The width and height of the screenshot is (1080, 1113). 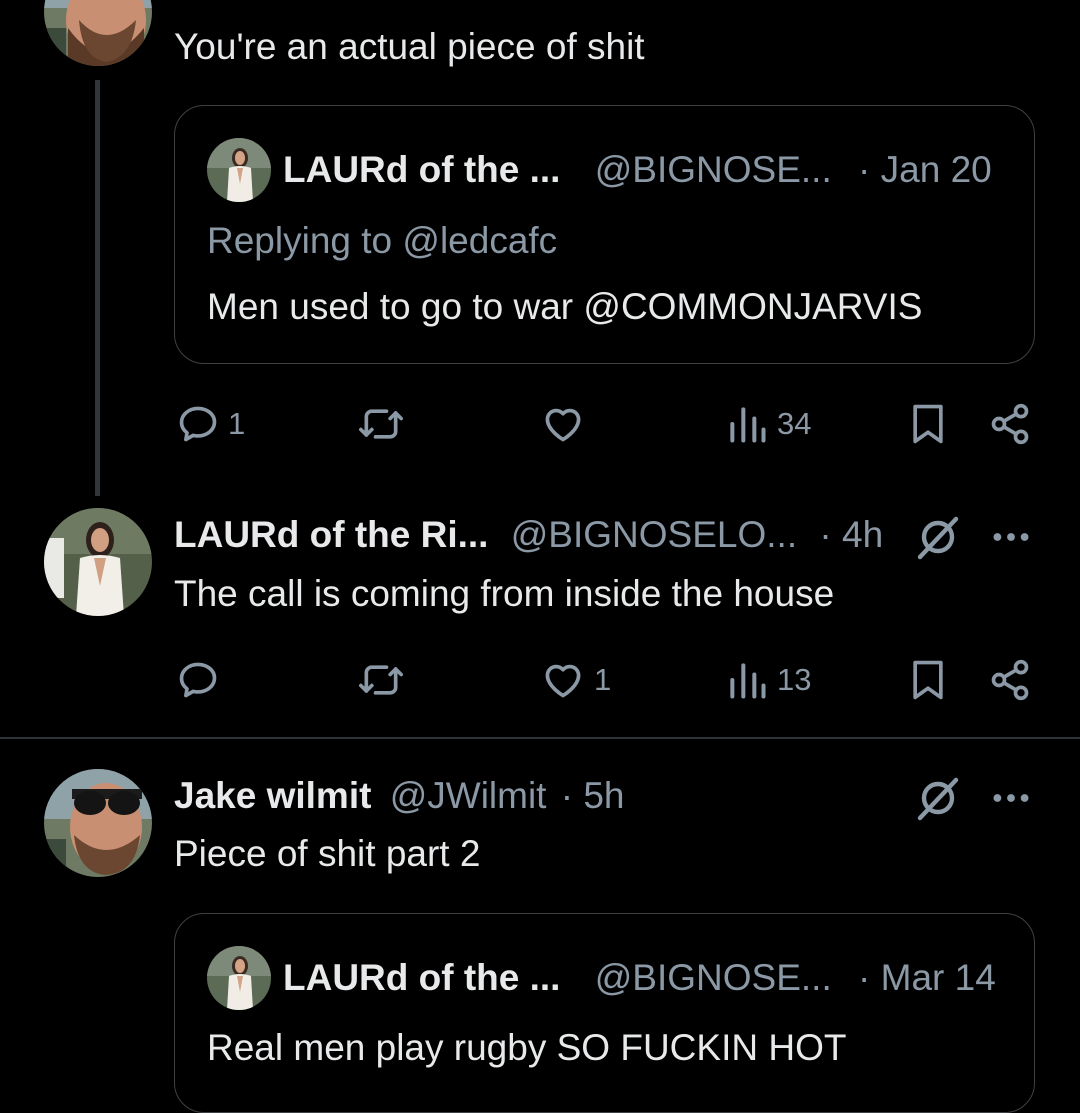 I want to click on quote2-header: LAURd of the ... @BIGNOSE... · Mar 14, so click(x=639, y=978).